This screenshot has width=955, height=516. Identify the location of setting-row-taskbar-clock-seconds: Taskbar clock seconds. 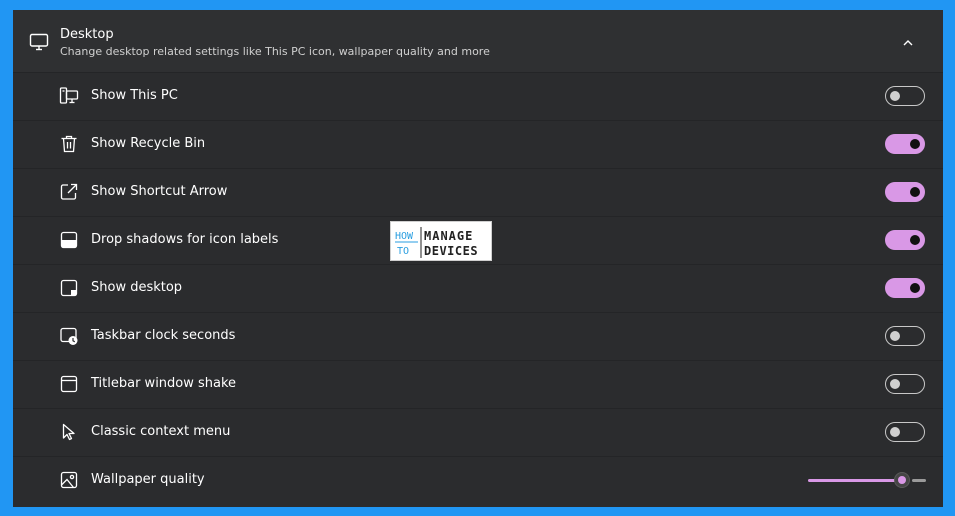
(478, 337).